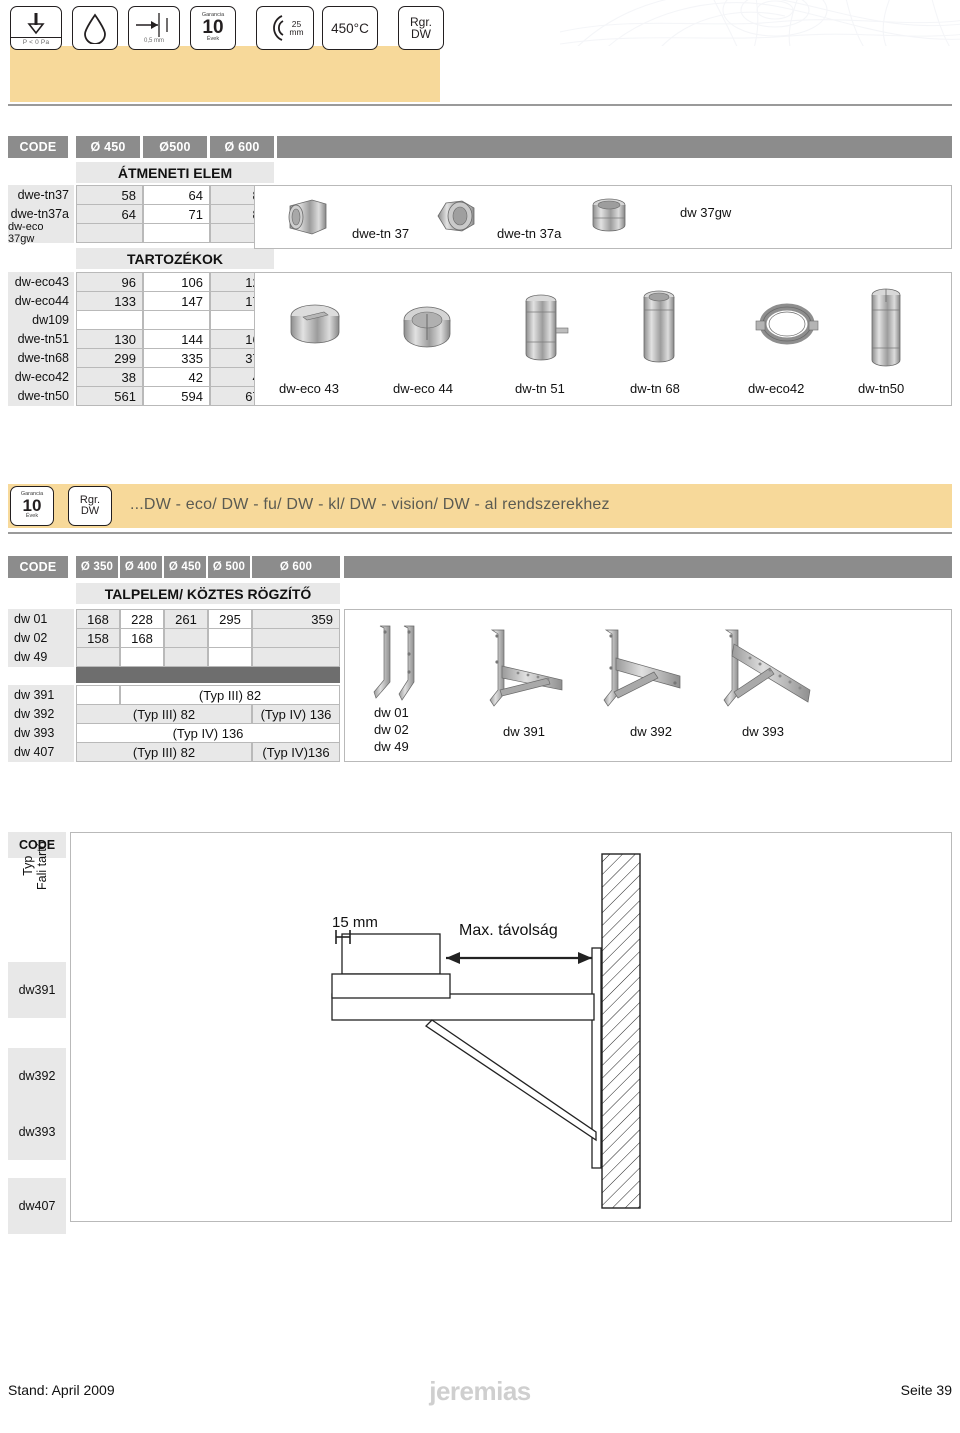 This screenshot has height=1433, width=960. Describe the element at coordinates (90, 511) in the screenshot. I see `banner-rgr-line2: DW` at that location.